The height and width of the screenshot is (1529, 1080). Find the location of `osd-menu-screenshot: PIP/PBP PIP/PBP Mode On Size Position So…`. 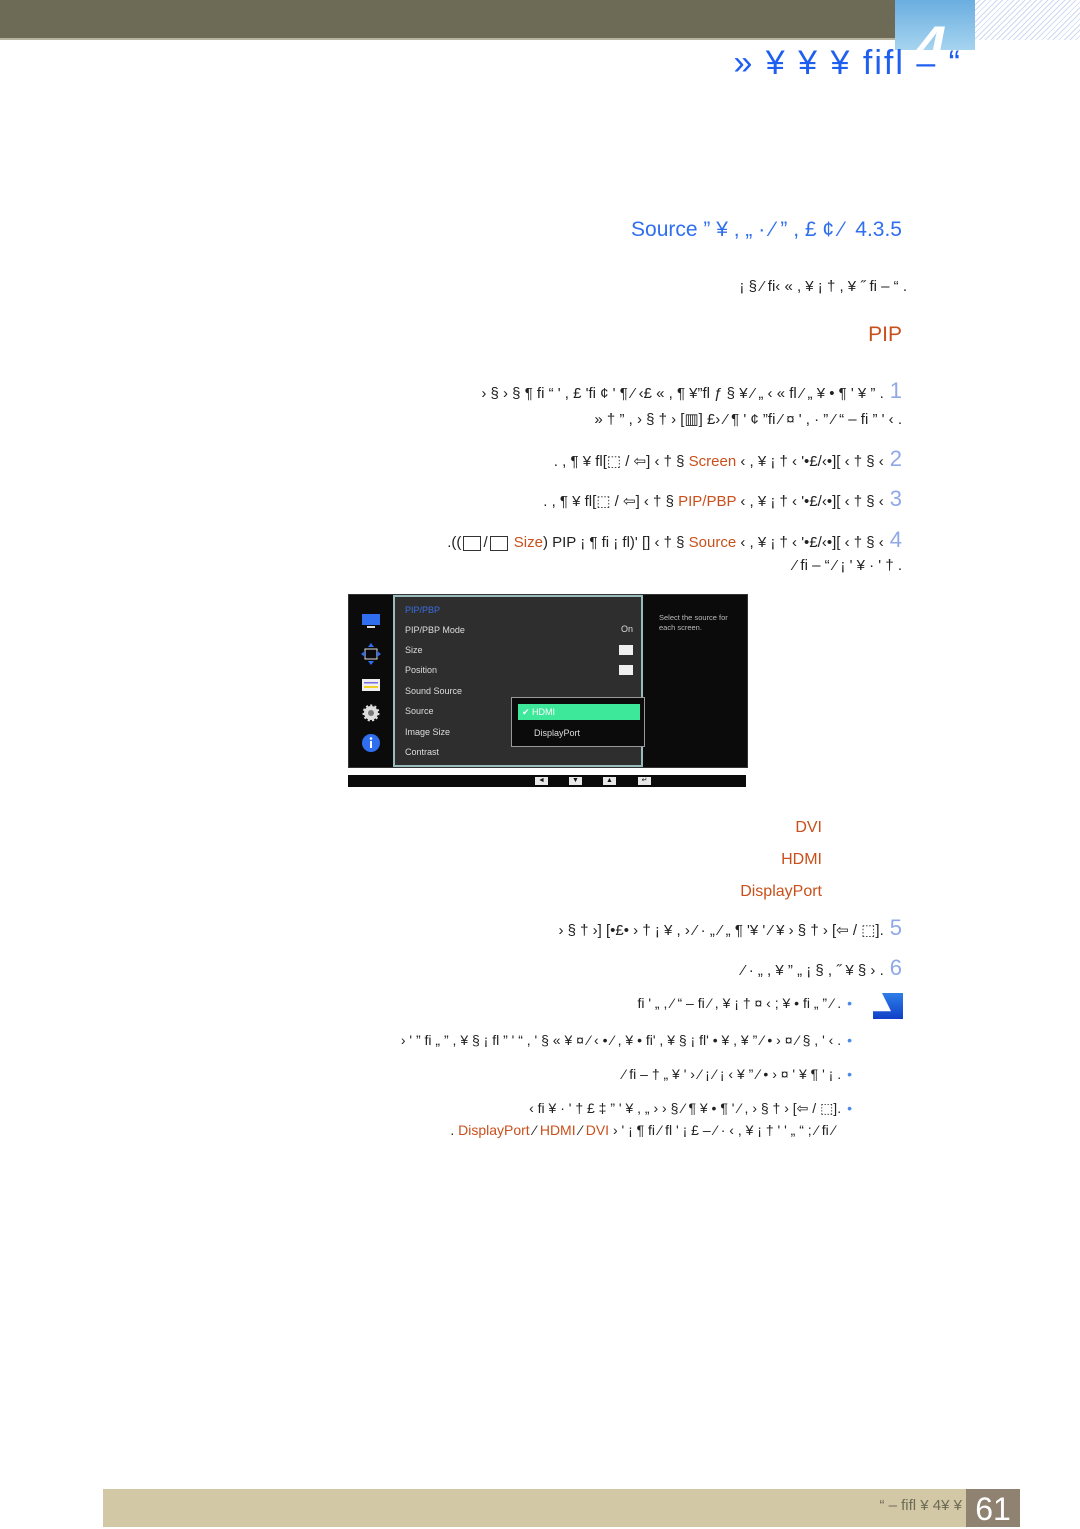

osd-menu-screenshot: PIP/PBP PIP/PBP Mode On Size Position So… is located at coordinates (548, 681).